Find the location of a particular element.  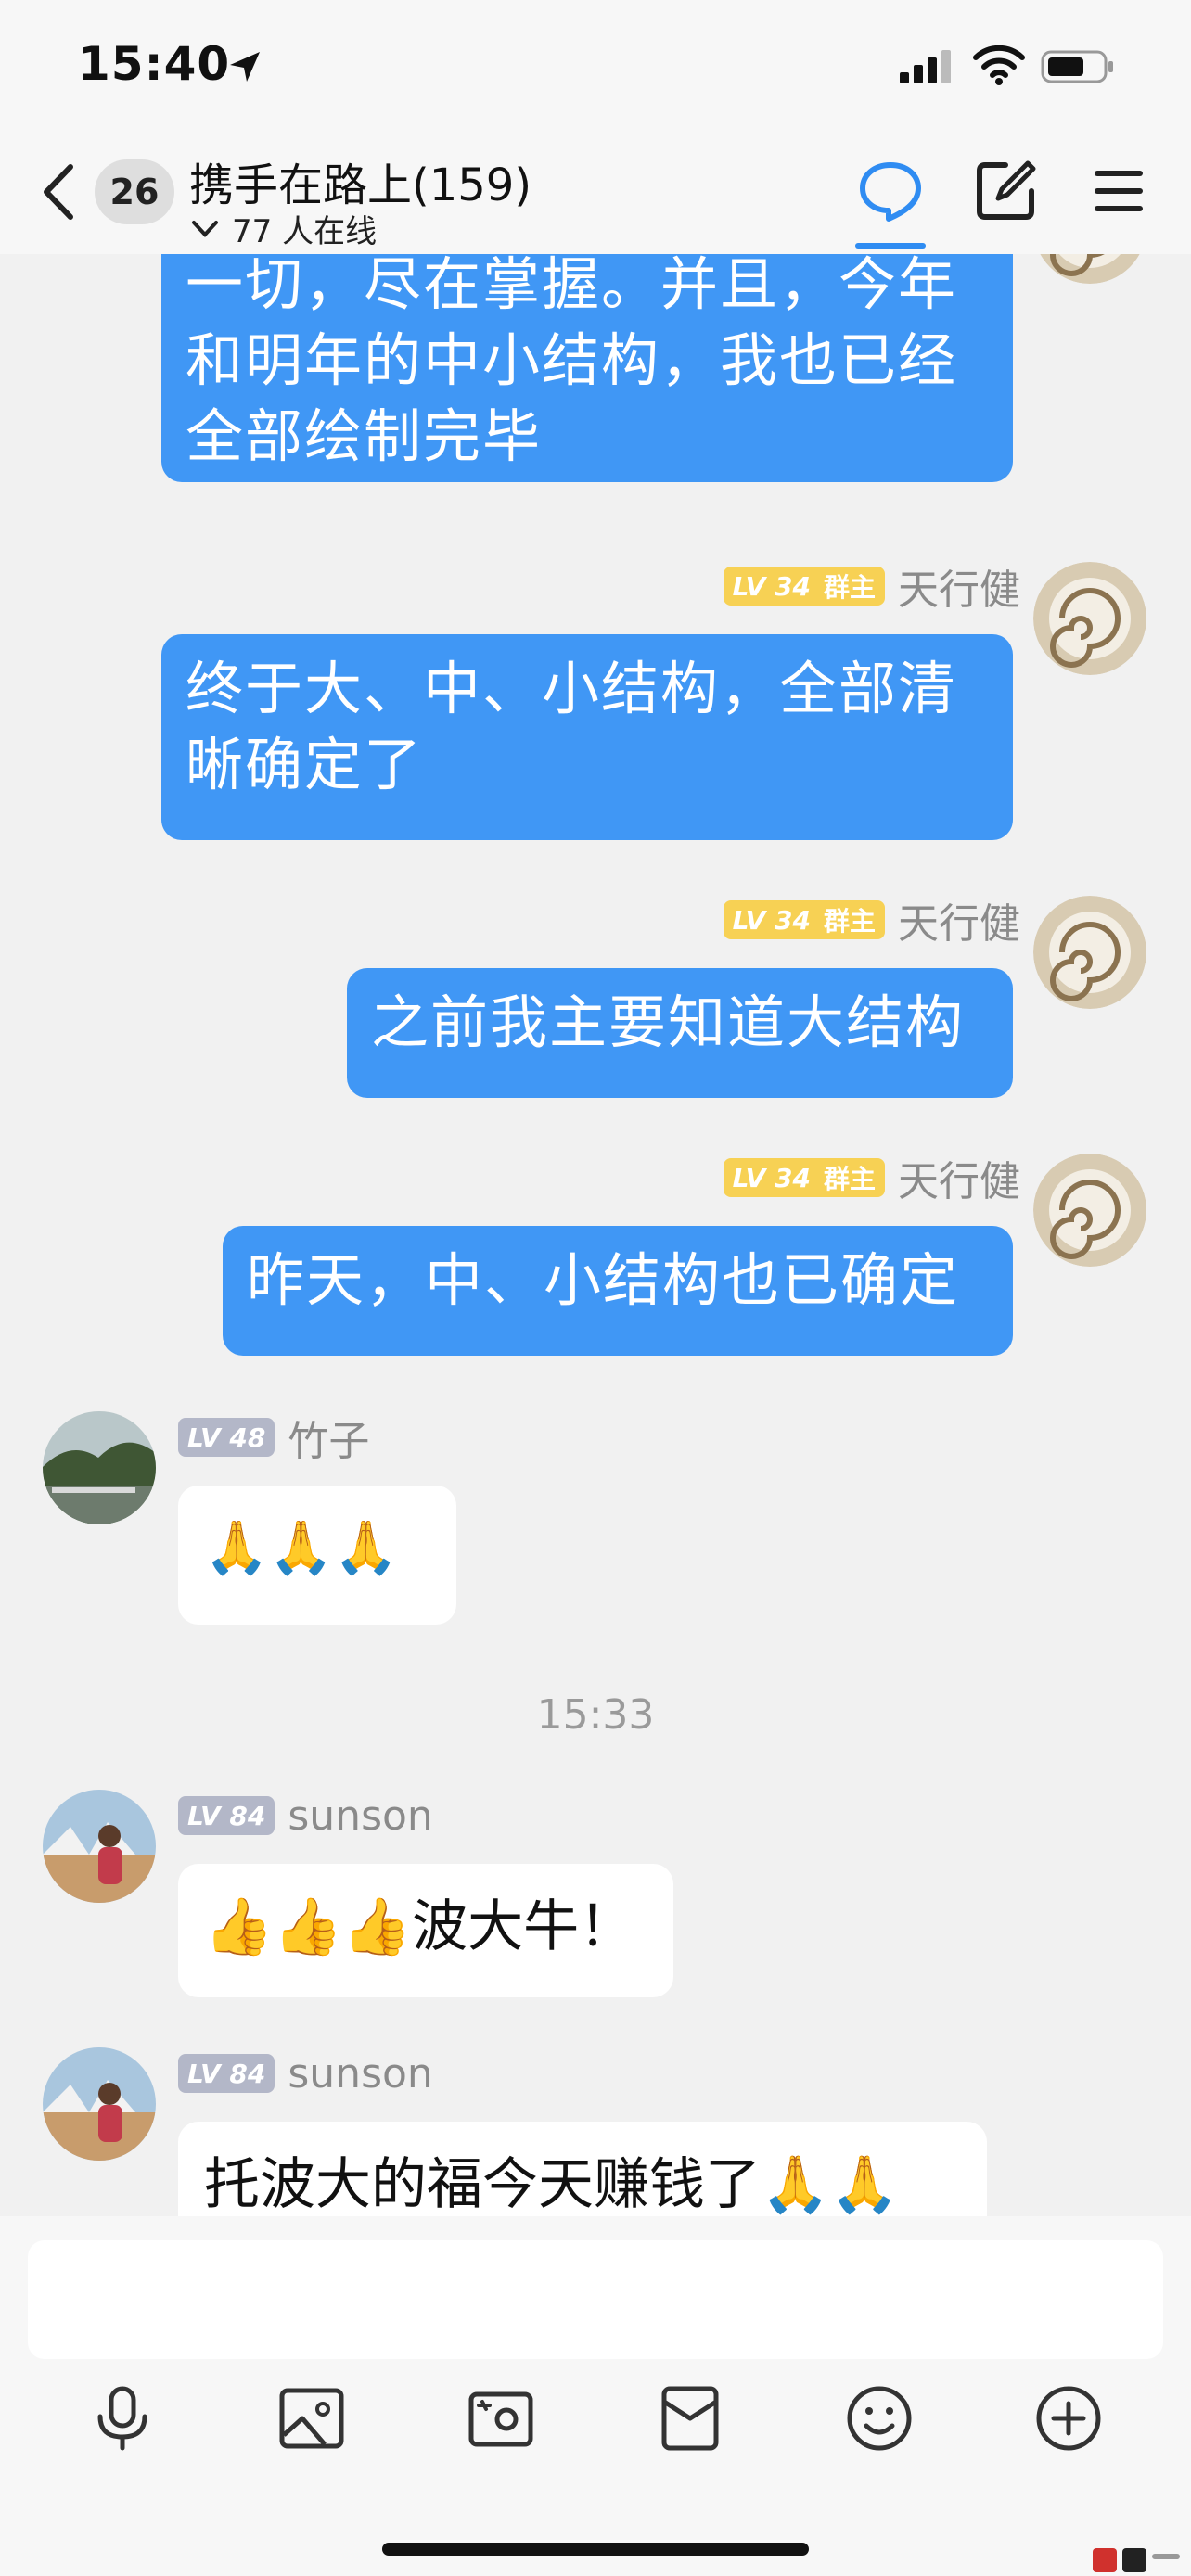

message-bubble-self: 终于大、中、小结构，全部清 晰确定了 is located at coordinates (587, 737).